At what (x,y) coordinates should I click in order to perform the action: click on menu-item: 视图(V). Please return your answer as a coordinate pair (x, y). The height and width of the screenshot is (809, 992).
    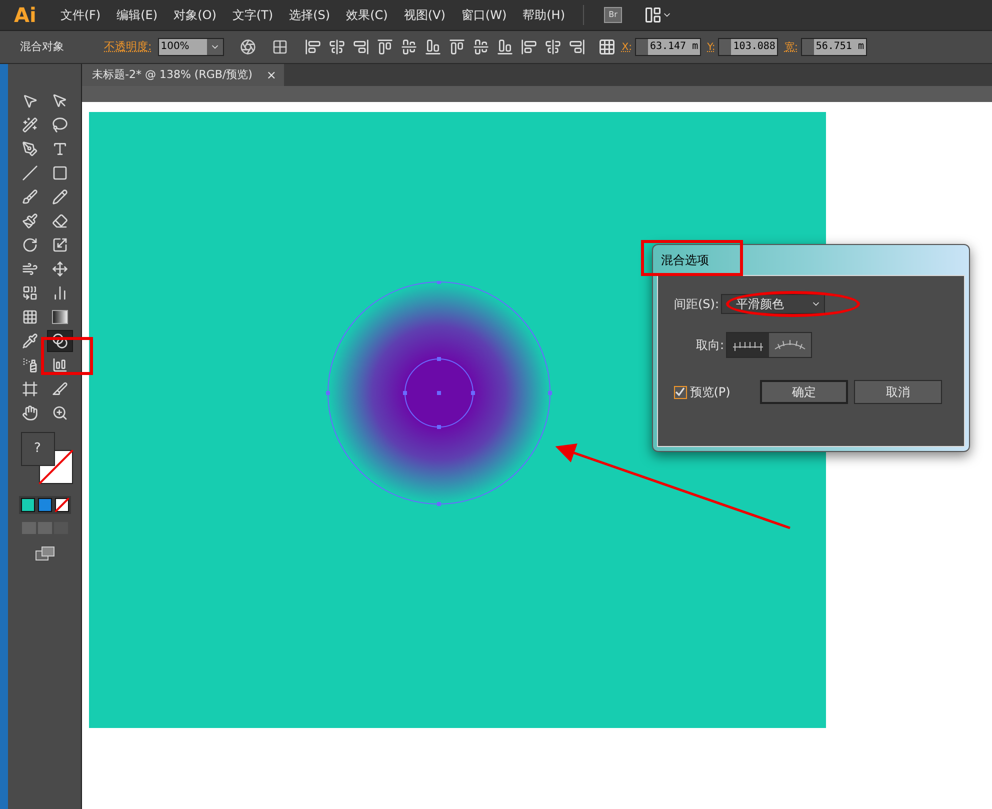
    Looking at the image, I should click on (425, 15).